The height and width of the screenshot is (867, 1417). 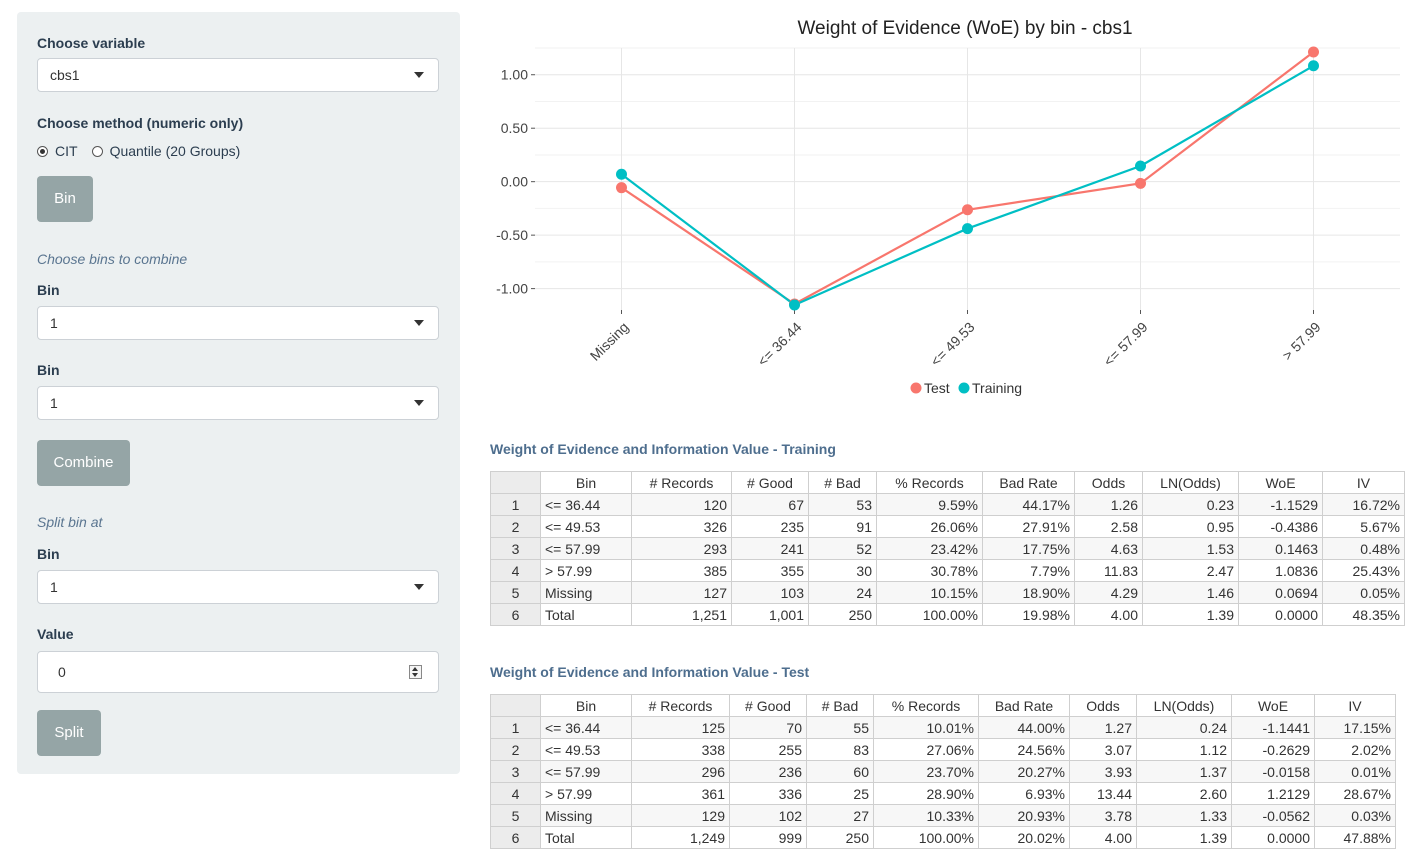 What do you see at coordinates (1273, 837) in the screenshot?
I see `table-cell: 0.0000` at bounding box center [1273, 837].